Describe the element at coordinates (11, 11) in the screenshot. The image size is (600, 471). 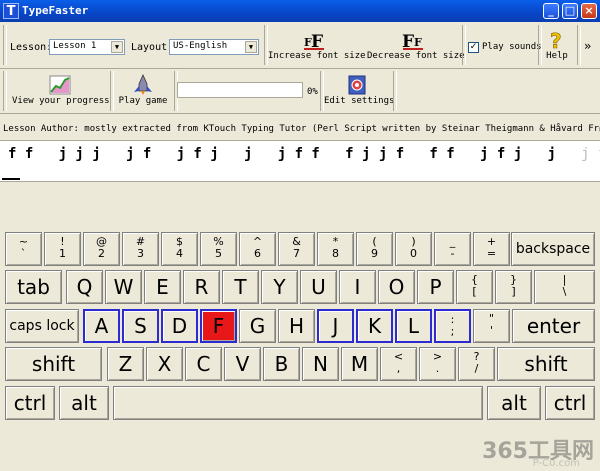
I see `app-icon: T` at that location.